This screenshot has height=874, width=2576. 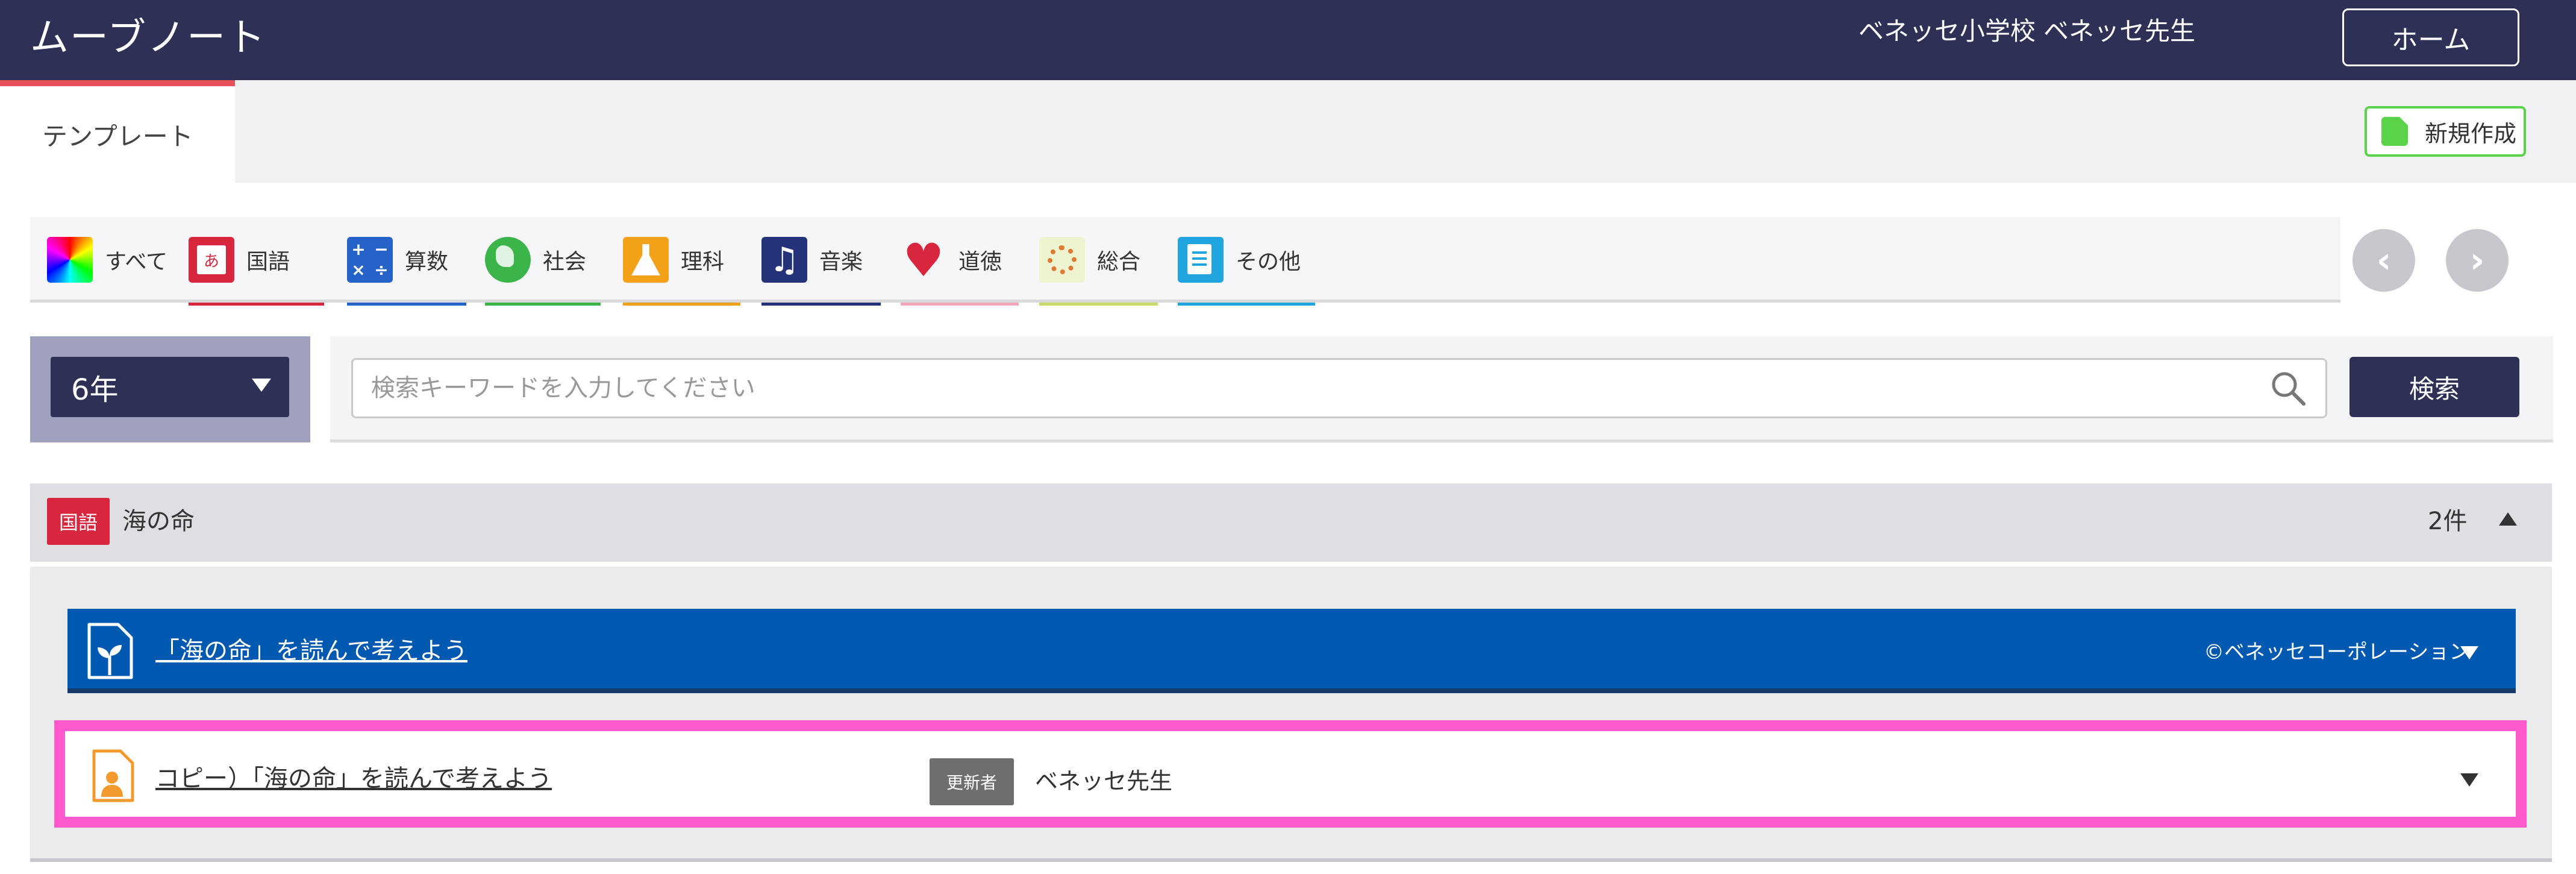 I want to click on app-title: ムーブノート, so click(x=149, y=38).